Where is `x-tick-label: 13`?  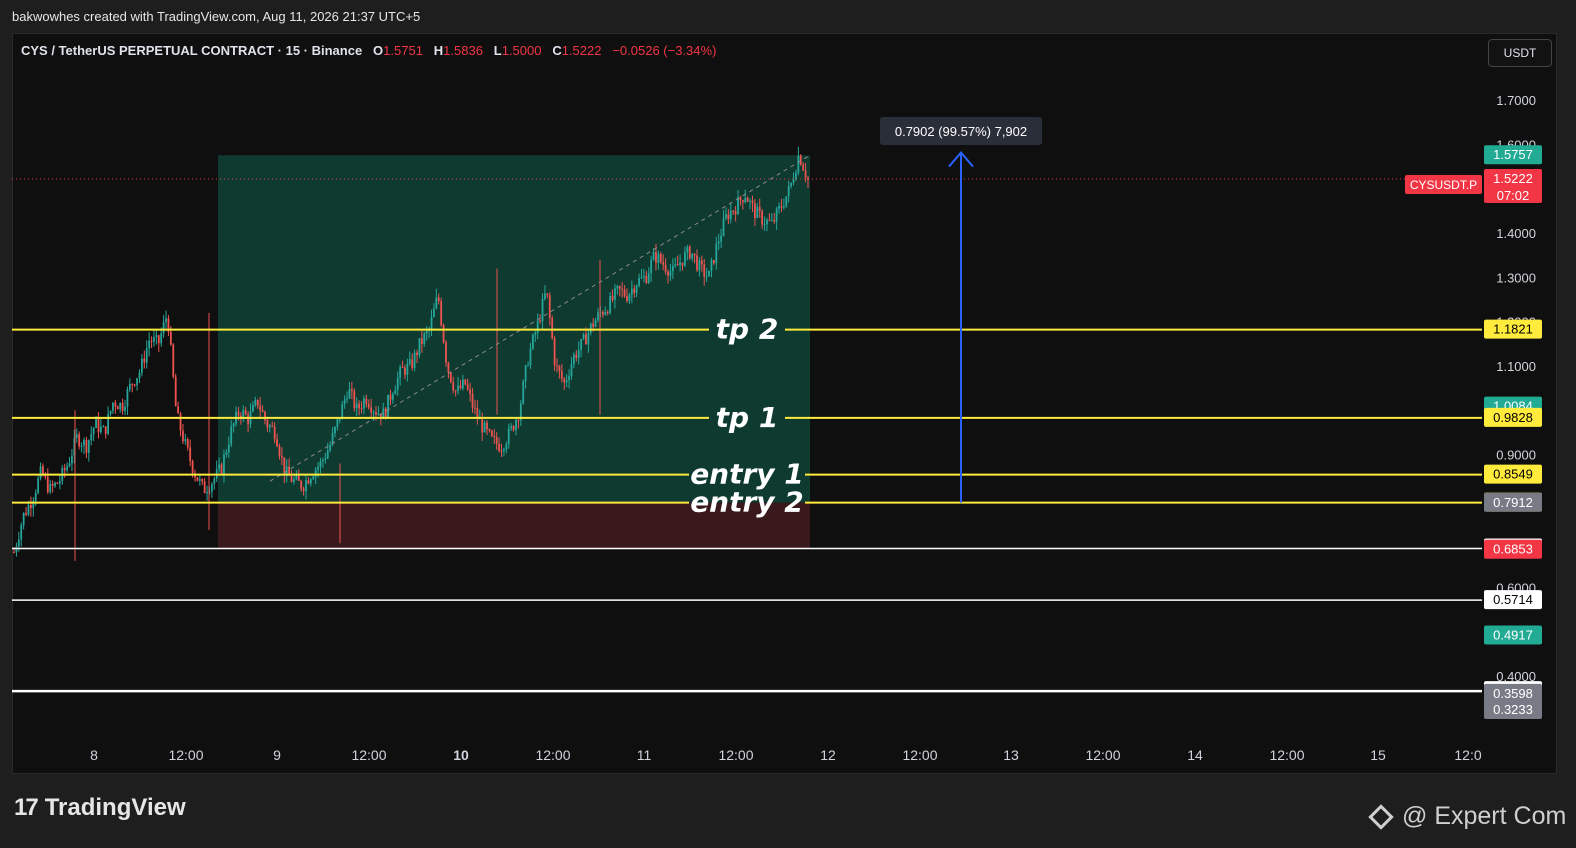
x-tick-label: 13 is located at coordinates (1011, 755).